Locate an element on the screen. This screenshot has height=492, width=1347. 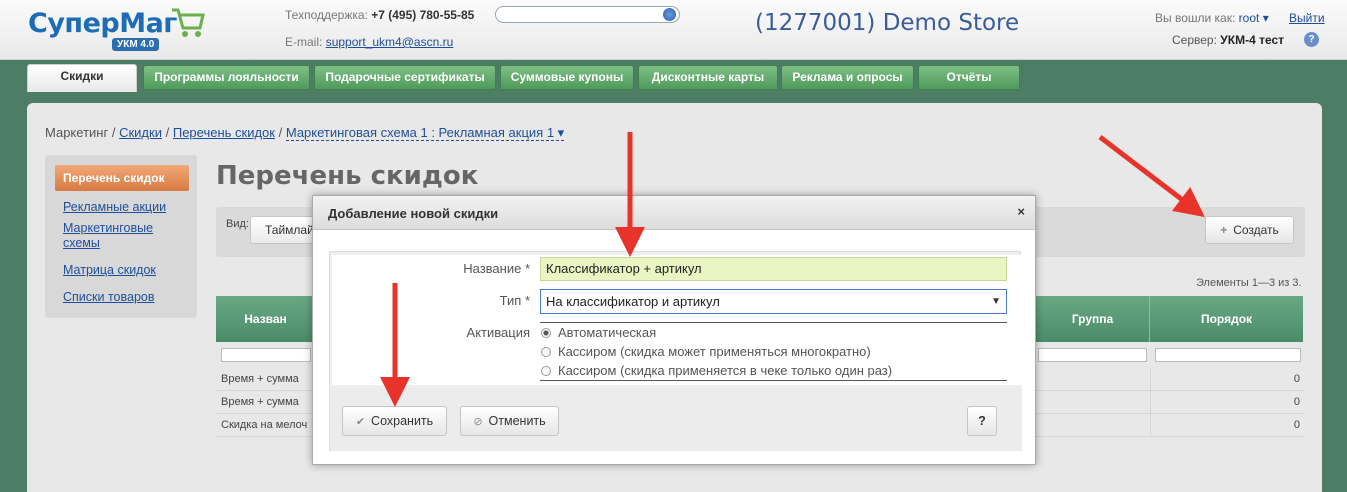
dialog-header: Добавление новой скидки × is located at coordinates (674, 213).